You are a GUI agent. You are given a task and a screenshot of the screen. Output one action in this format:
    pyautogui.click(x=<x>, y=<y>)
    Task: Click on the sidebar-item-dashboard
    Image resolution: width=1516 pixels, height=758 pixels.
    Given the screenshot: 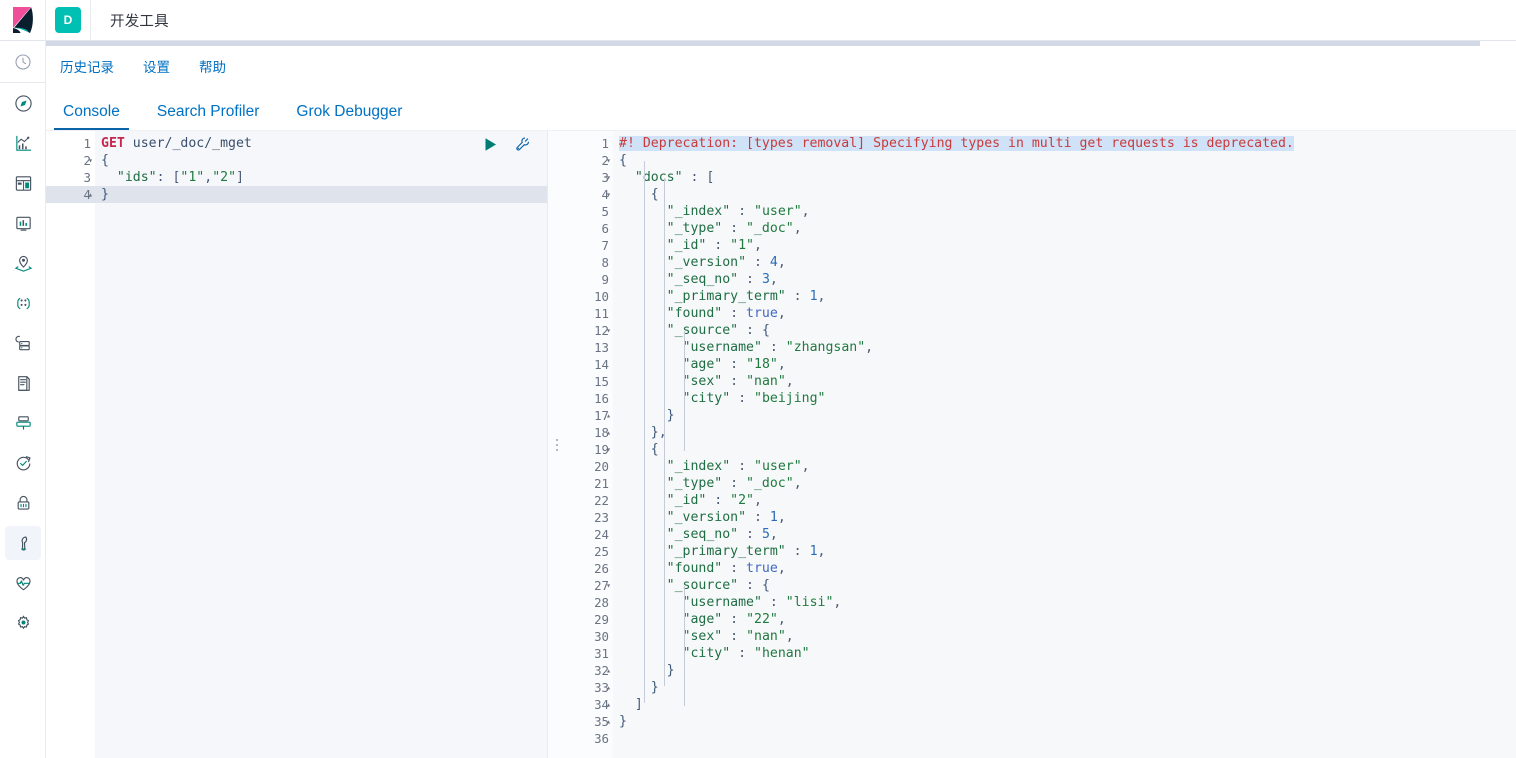 What is the action you would take?
    pyautogui.click(x=23, y=183)
    